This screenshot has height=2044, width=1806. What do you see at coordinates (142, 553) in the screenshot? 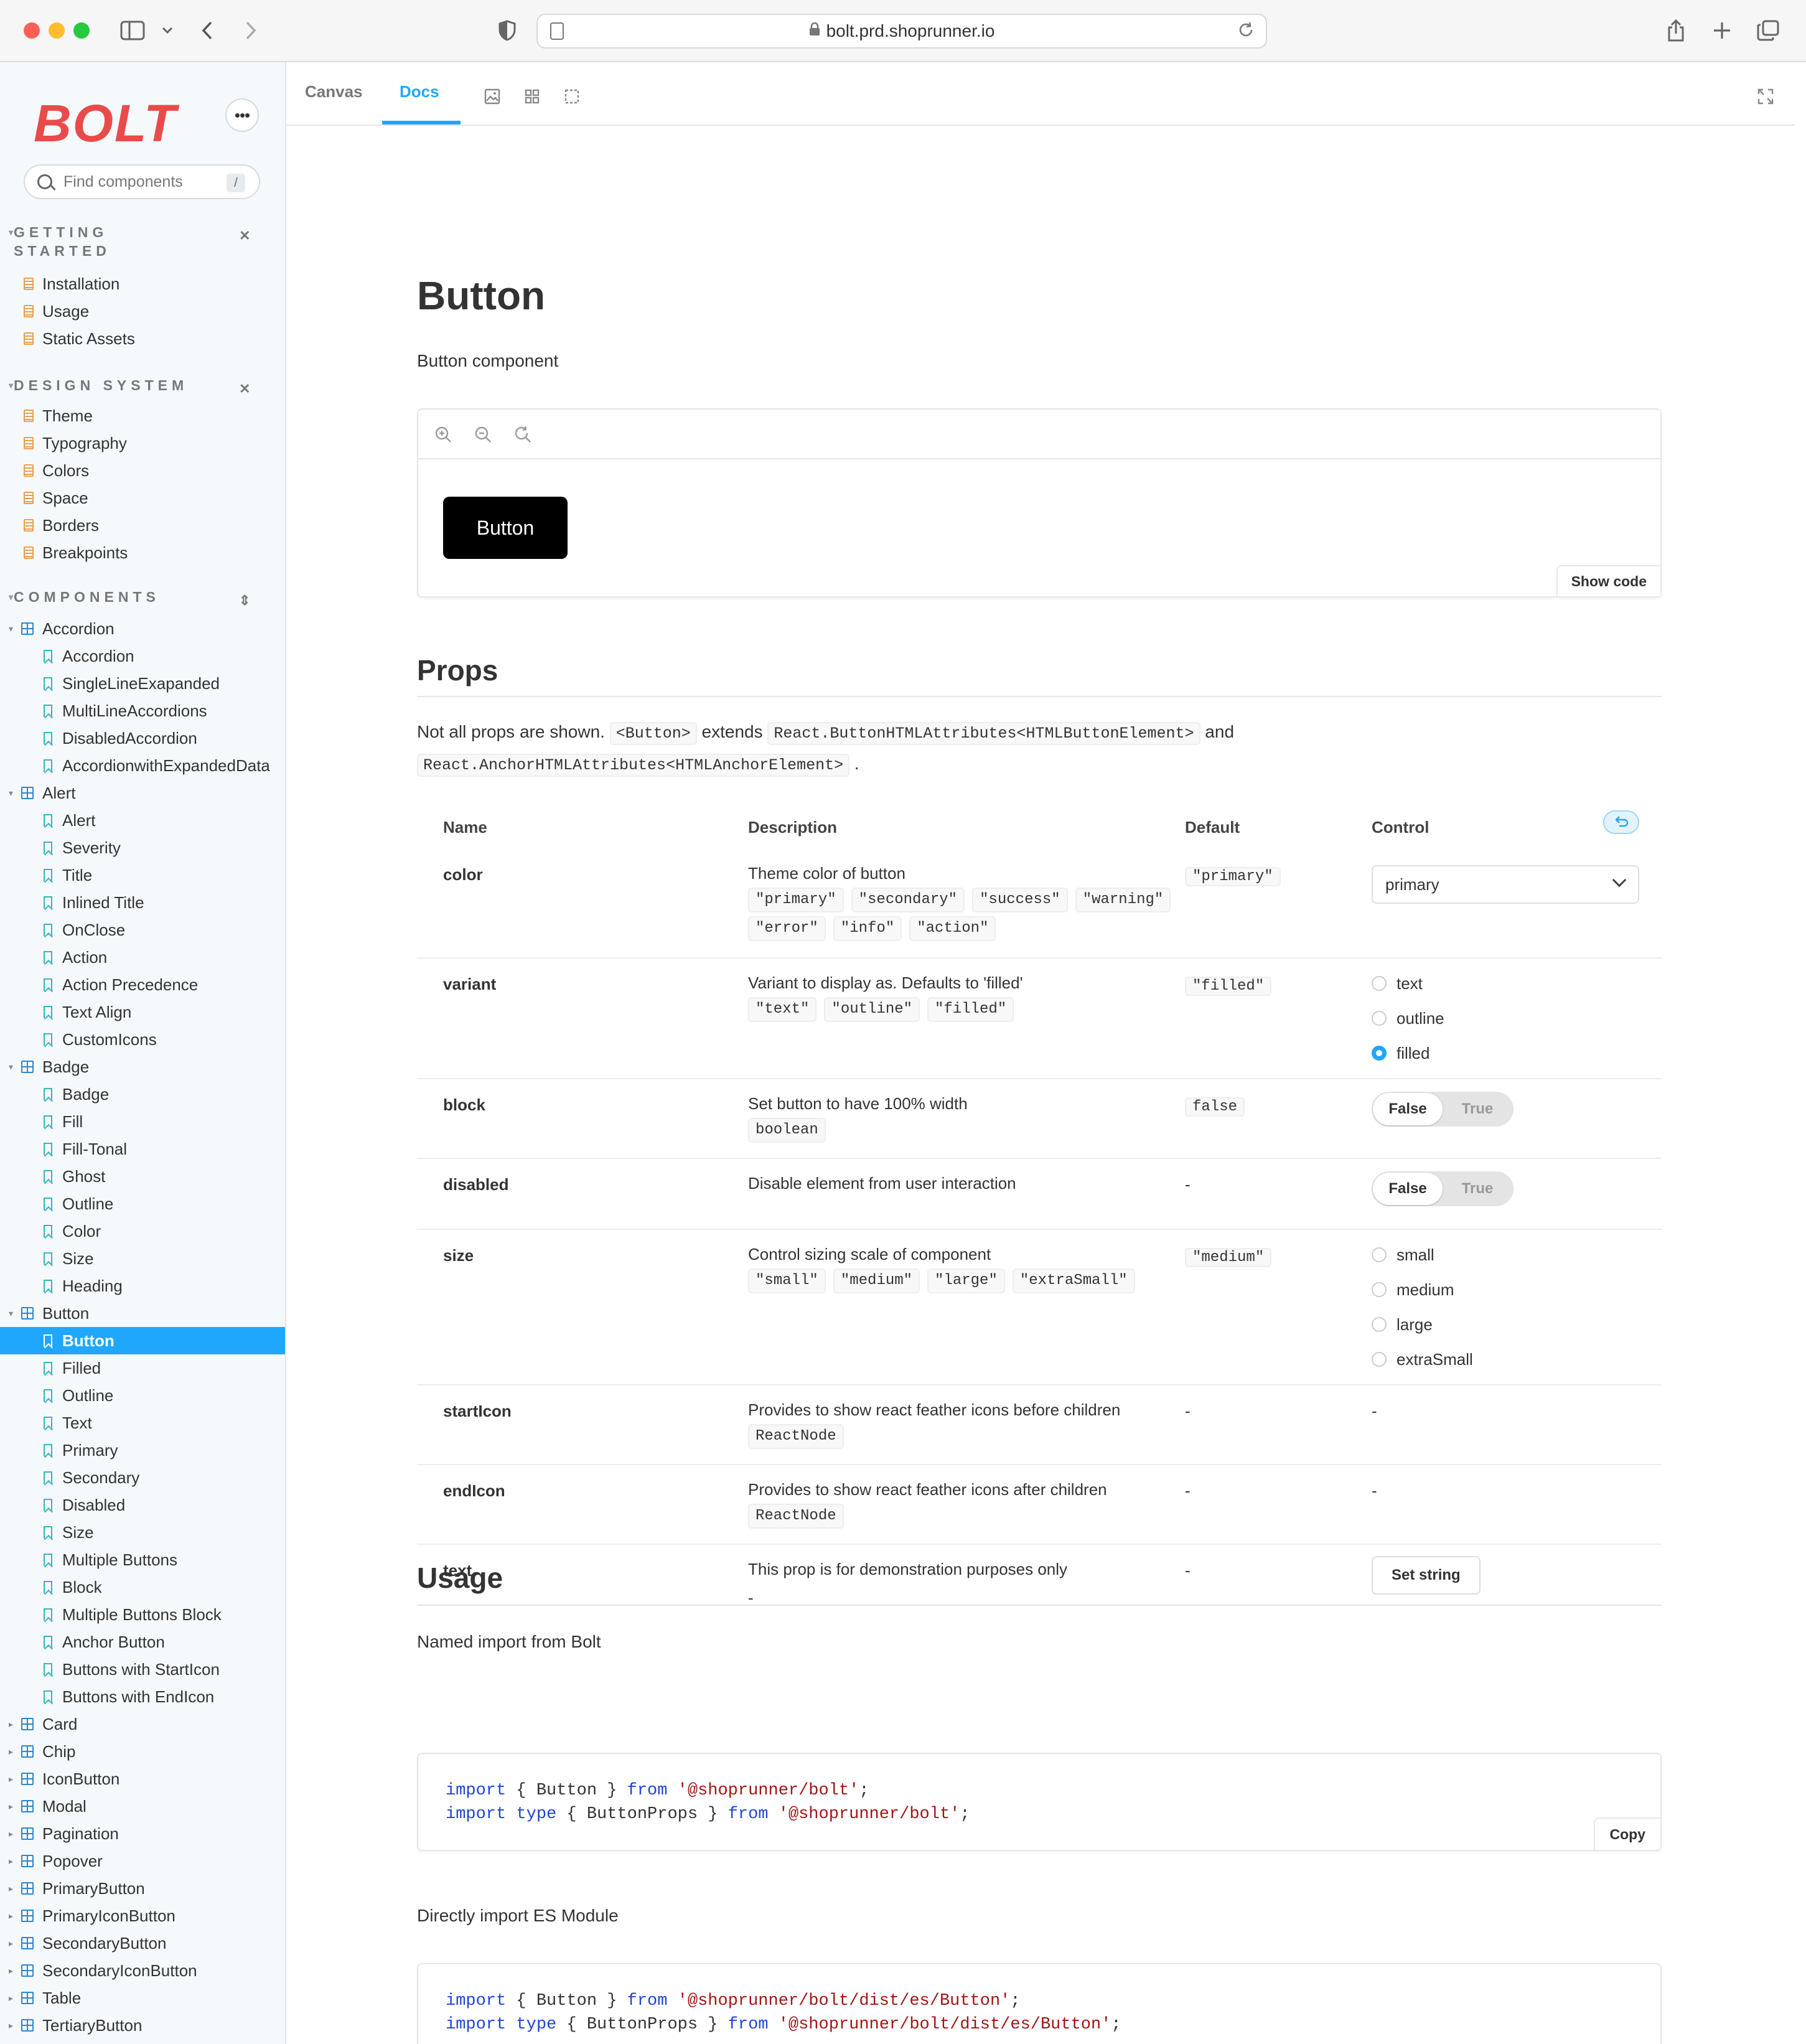
I see `sidebar-doc-item: Breakpoints` at bounding box center [142, 553].